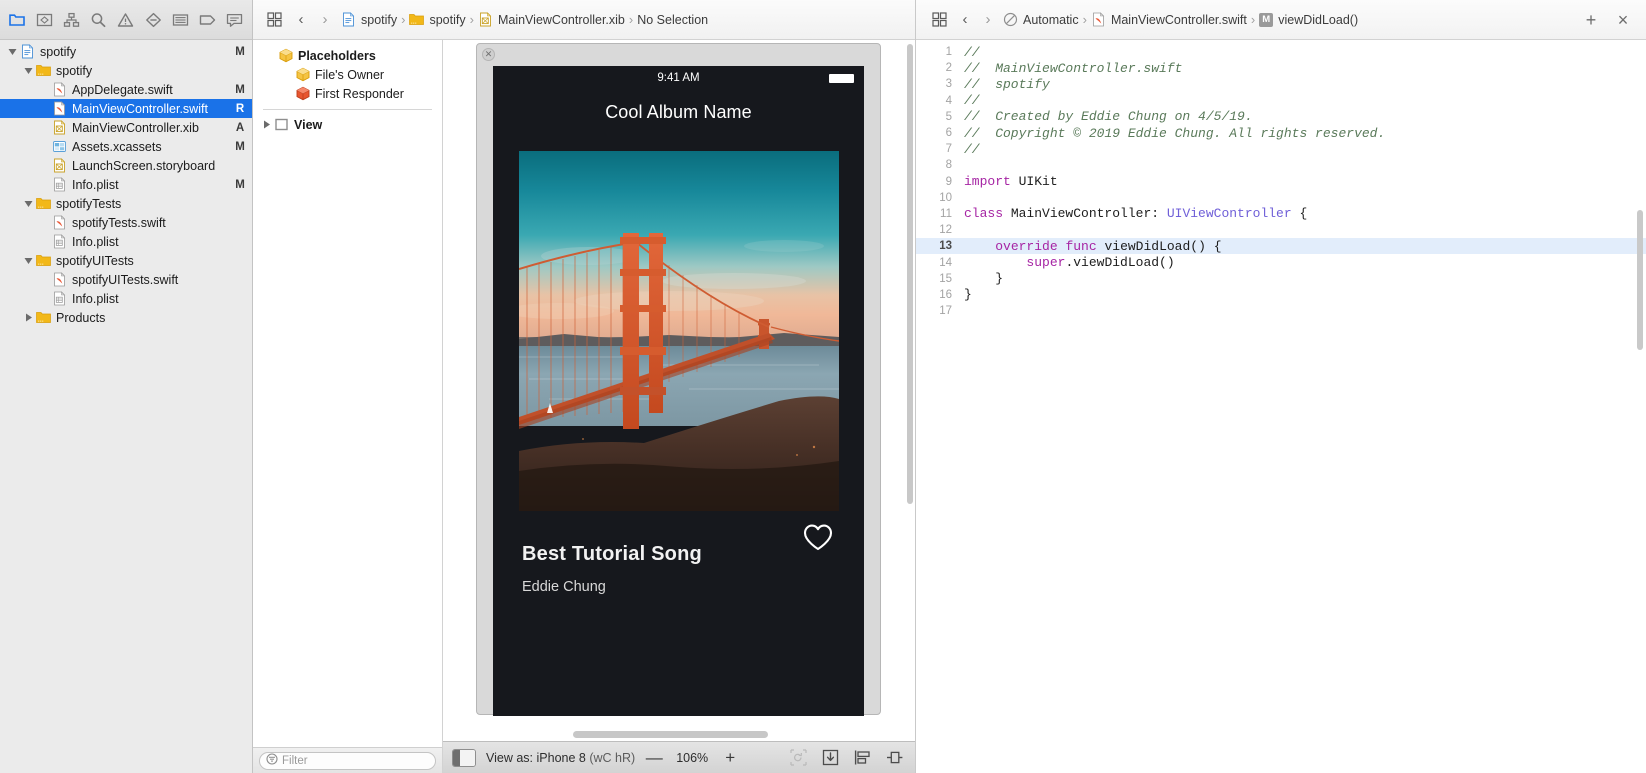 The image size is (1646, 773). What do you see at coordinates (71, 20) in the screenshot?
I see `symbol-navigator-icon` at bounding box center [71, 20].